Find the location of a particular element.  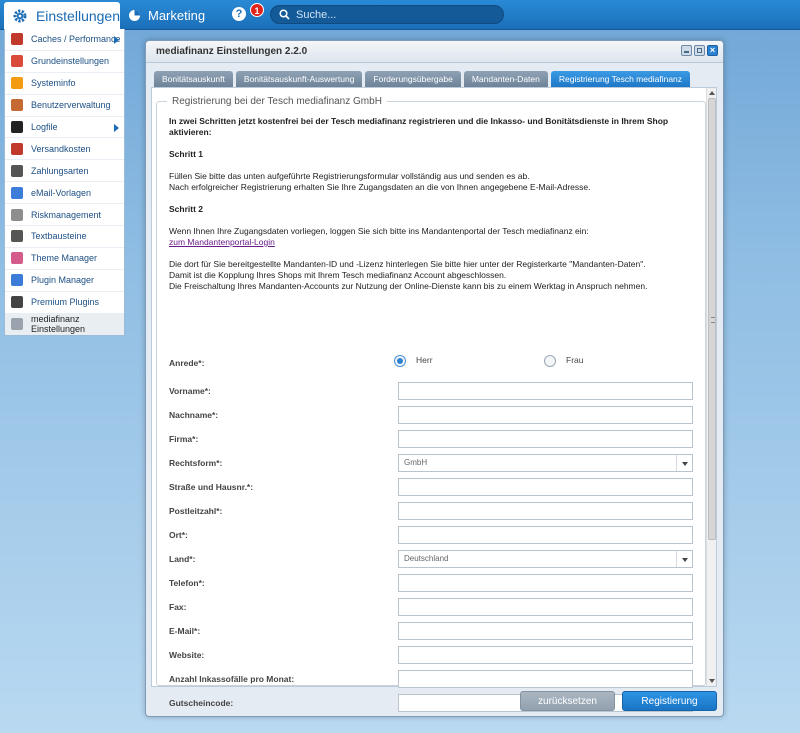

puzzle-icon is located at coordinates (17, 280).